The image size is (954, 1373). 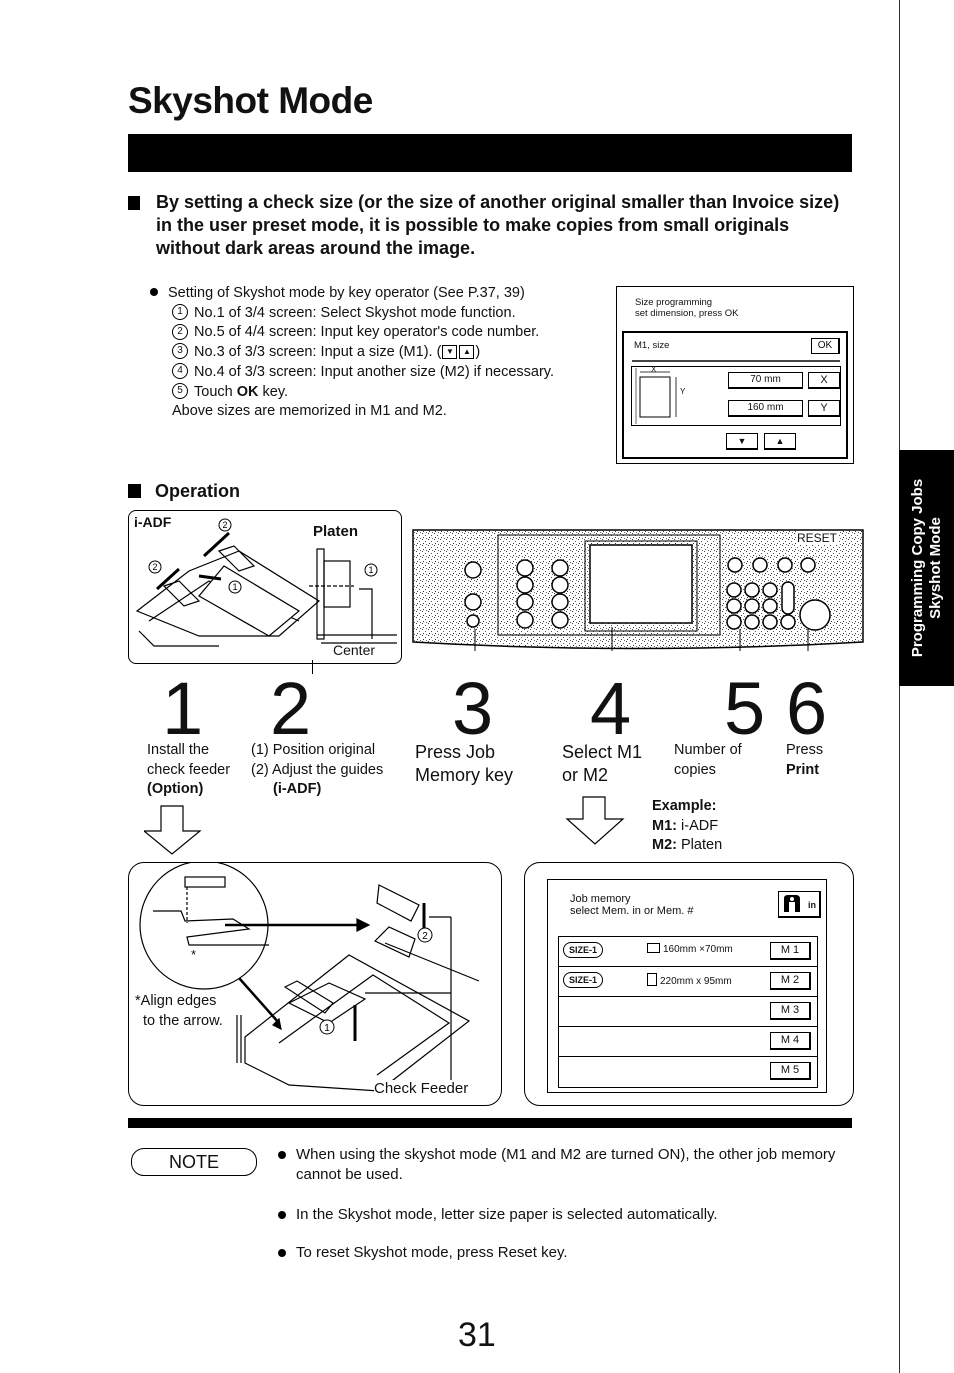 What do you see at coordinates (490, 153) in the screenshot?
I see `title-bar` at bounding box center [490, 153].